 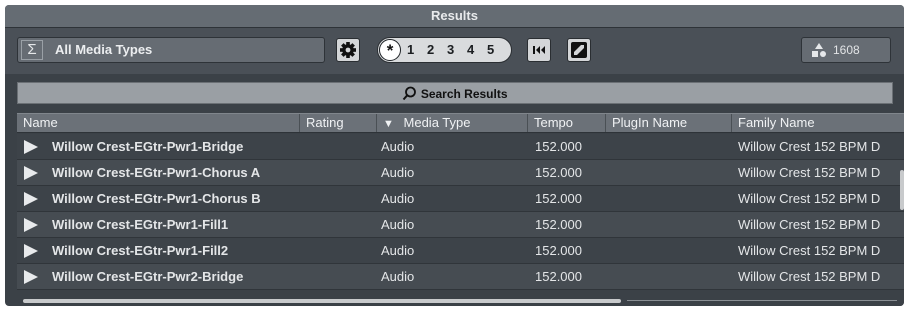 I want to click on result-count: 1608, so click(x=846, y=50).